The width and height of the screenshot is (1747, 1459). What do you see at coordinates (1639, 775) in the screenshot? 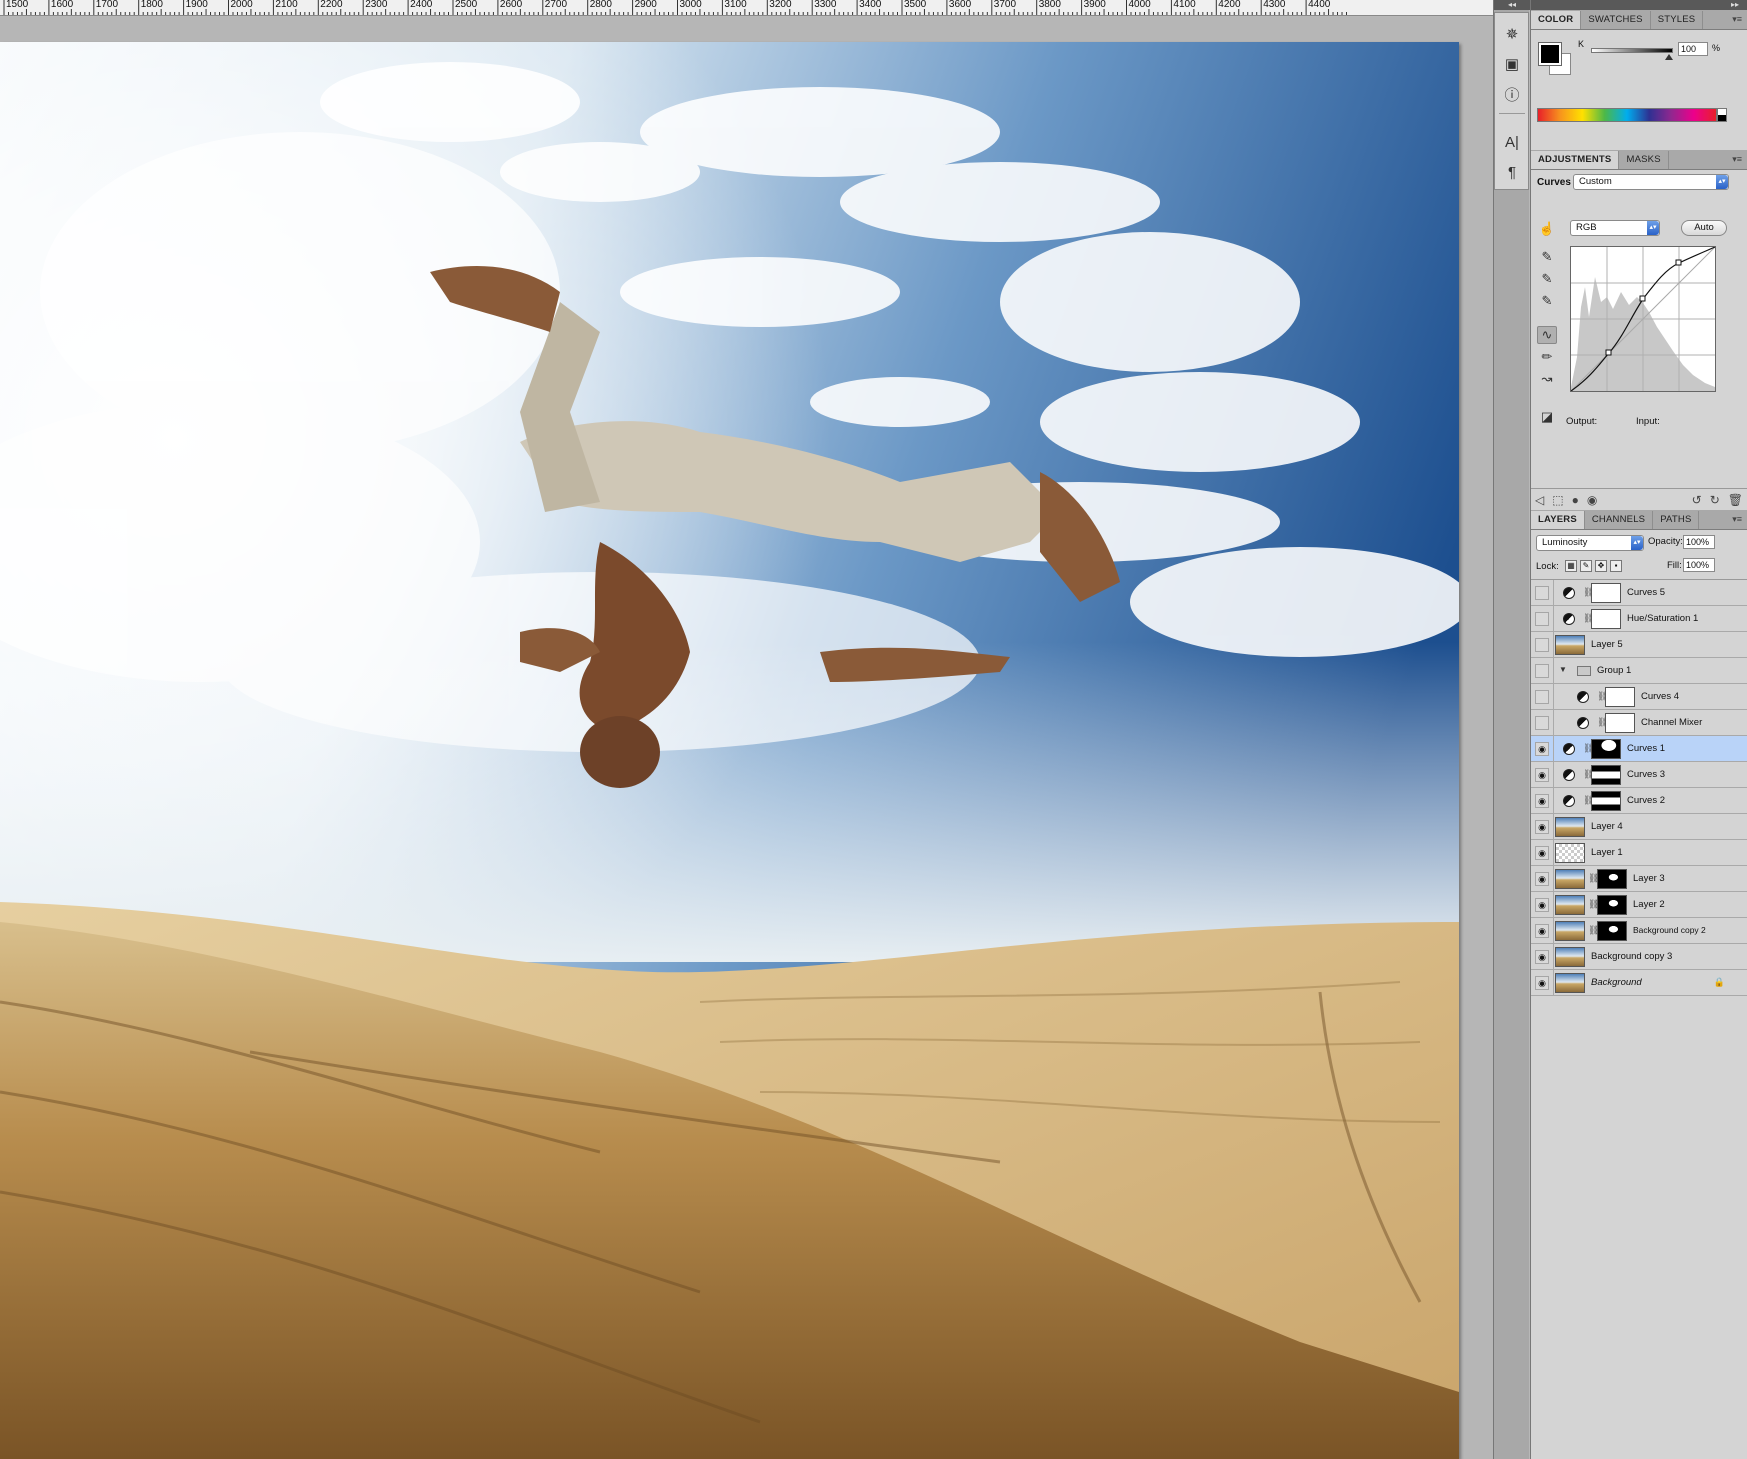
I see `layer-row: ⛓ Curves 3` at bounding box center [1639, 775].